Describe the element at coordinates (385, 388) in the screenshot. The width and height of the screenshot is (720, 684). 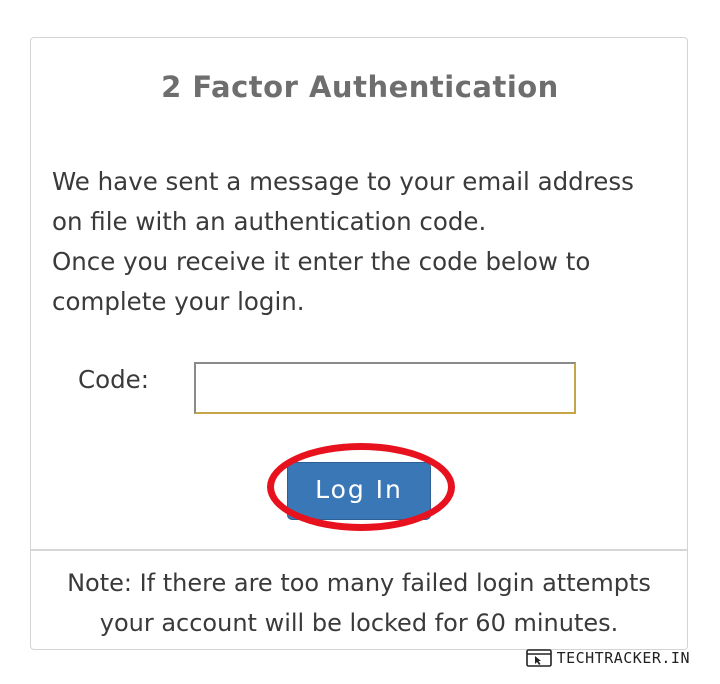
I see `code-input` at that location.